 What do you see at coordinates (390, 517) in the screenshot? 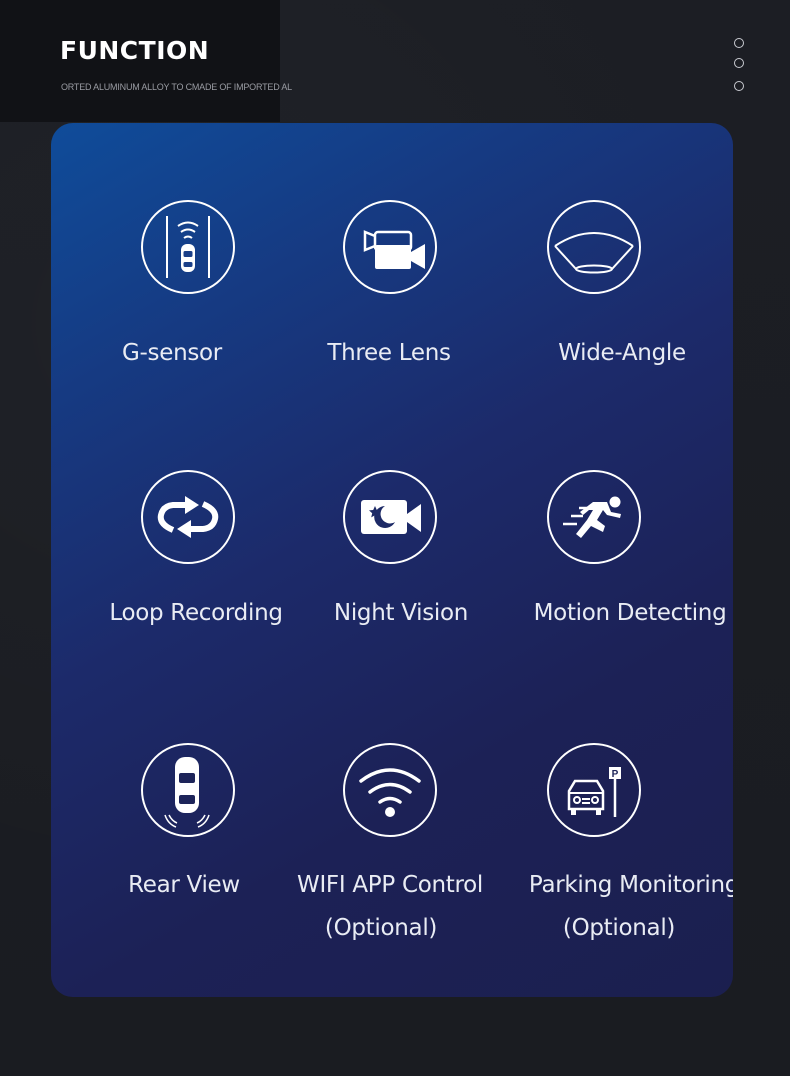
I see `night-vision-icon` at bounding box center [390, 517].